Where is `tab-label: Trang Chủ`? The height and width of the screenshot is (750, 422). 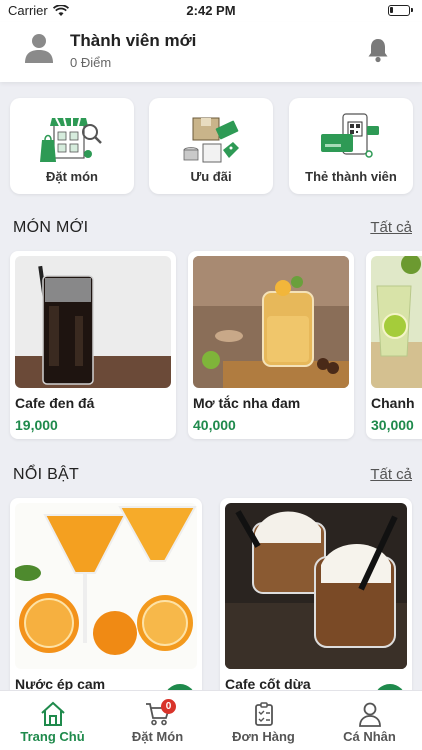 tab-label: Trang Chủ is located at coordinates (52, 736).